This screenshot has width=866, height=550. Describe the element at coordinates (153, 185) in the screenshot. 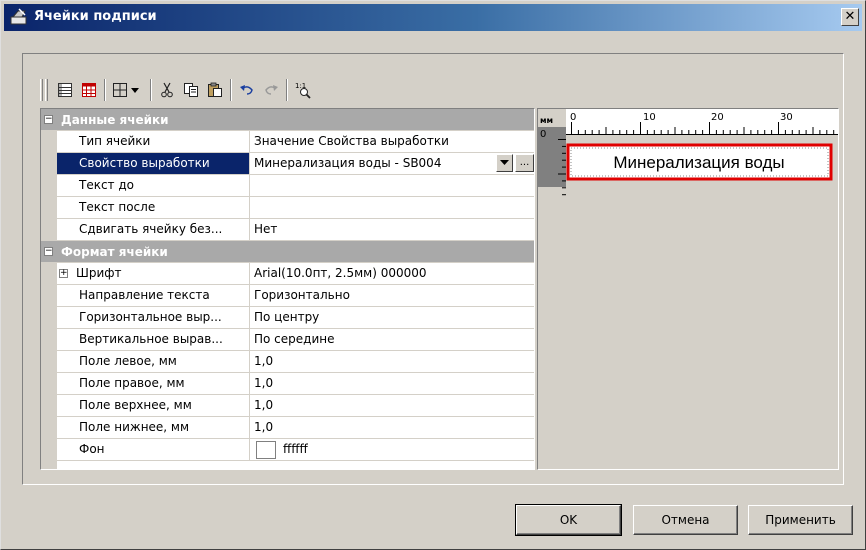

I see `property-name: Текст до` at that location.